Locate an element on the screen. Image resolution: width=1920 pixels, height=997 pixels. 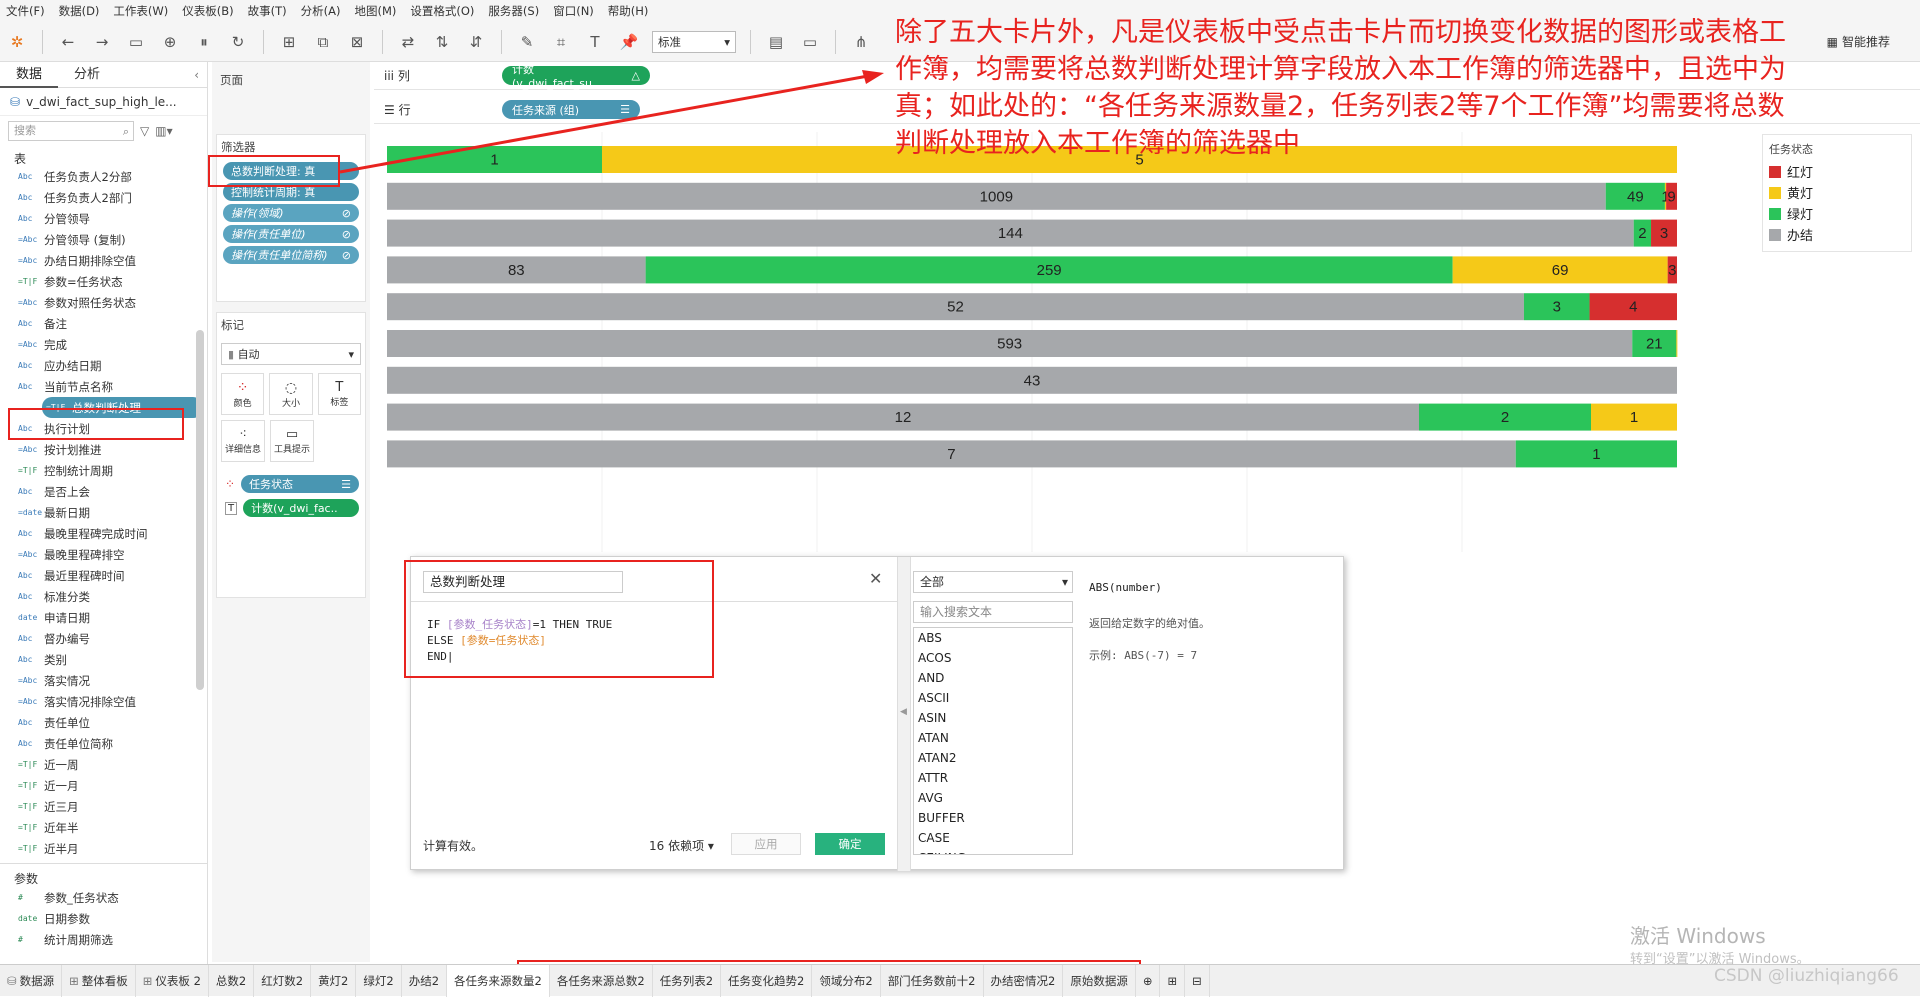
sheet-tab: 总数2 is located at coordinates (232, 980).